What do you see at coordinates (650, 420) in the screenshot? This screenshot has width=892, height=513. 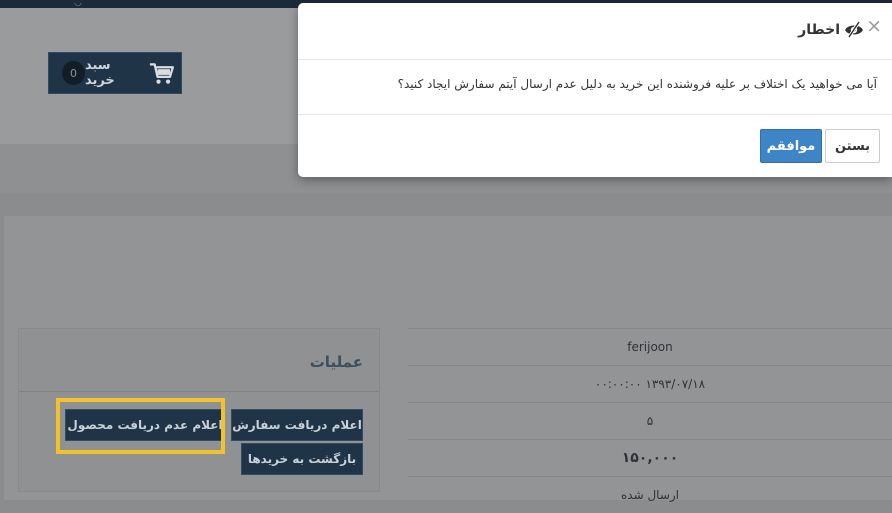 I see `order-quantity: ۵` at bounding box center [650, 420].